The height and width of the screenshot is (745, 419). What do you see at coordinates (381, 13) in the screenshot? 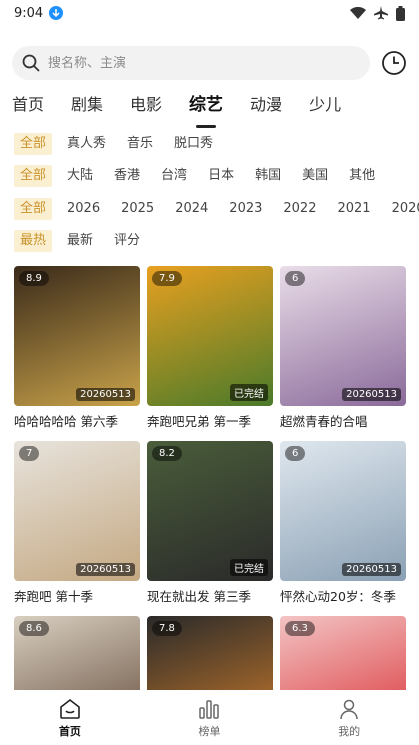
I see `airplane-icon` at bounding box center [381, 13].